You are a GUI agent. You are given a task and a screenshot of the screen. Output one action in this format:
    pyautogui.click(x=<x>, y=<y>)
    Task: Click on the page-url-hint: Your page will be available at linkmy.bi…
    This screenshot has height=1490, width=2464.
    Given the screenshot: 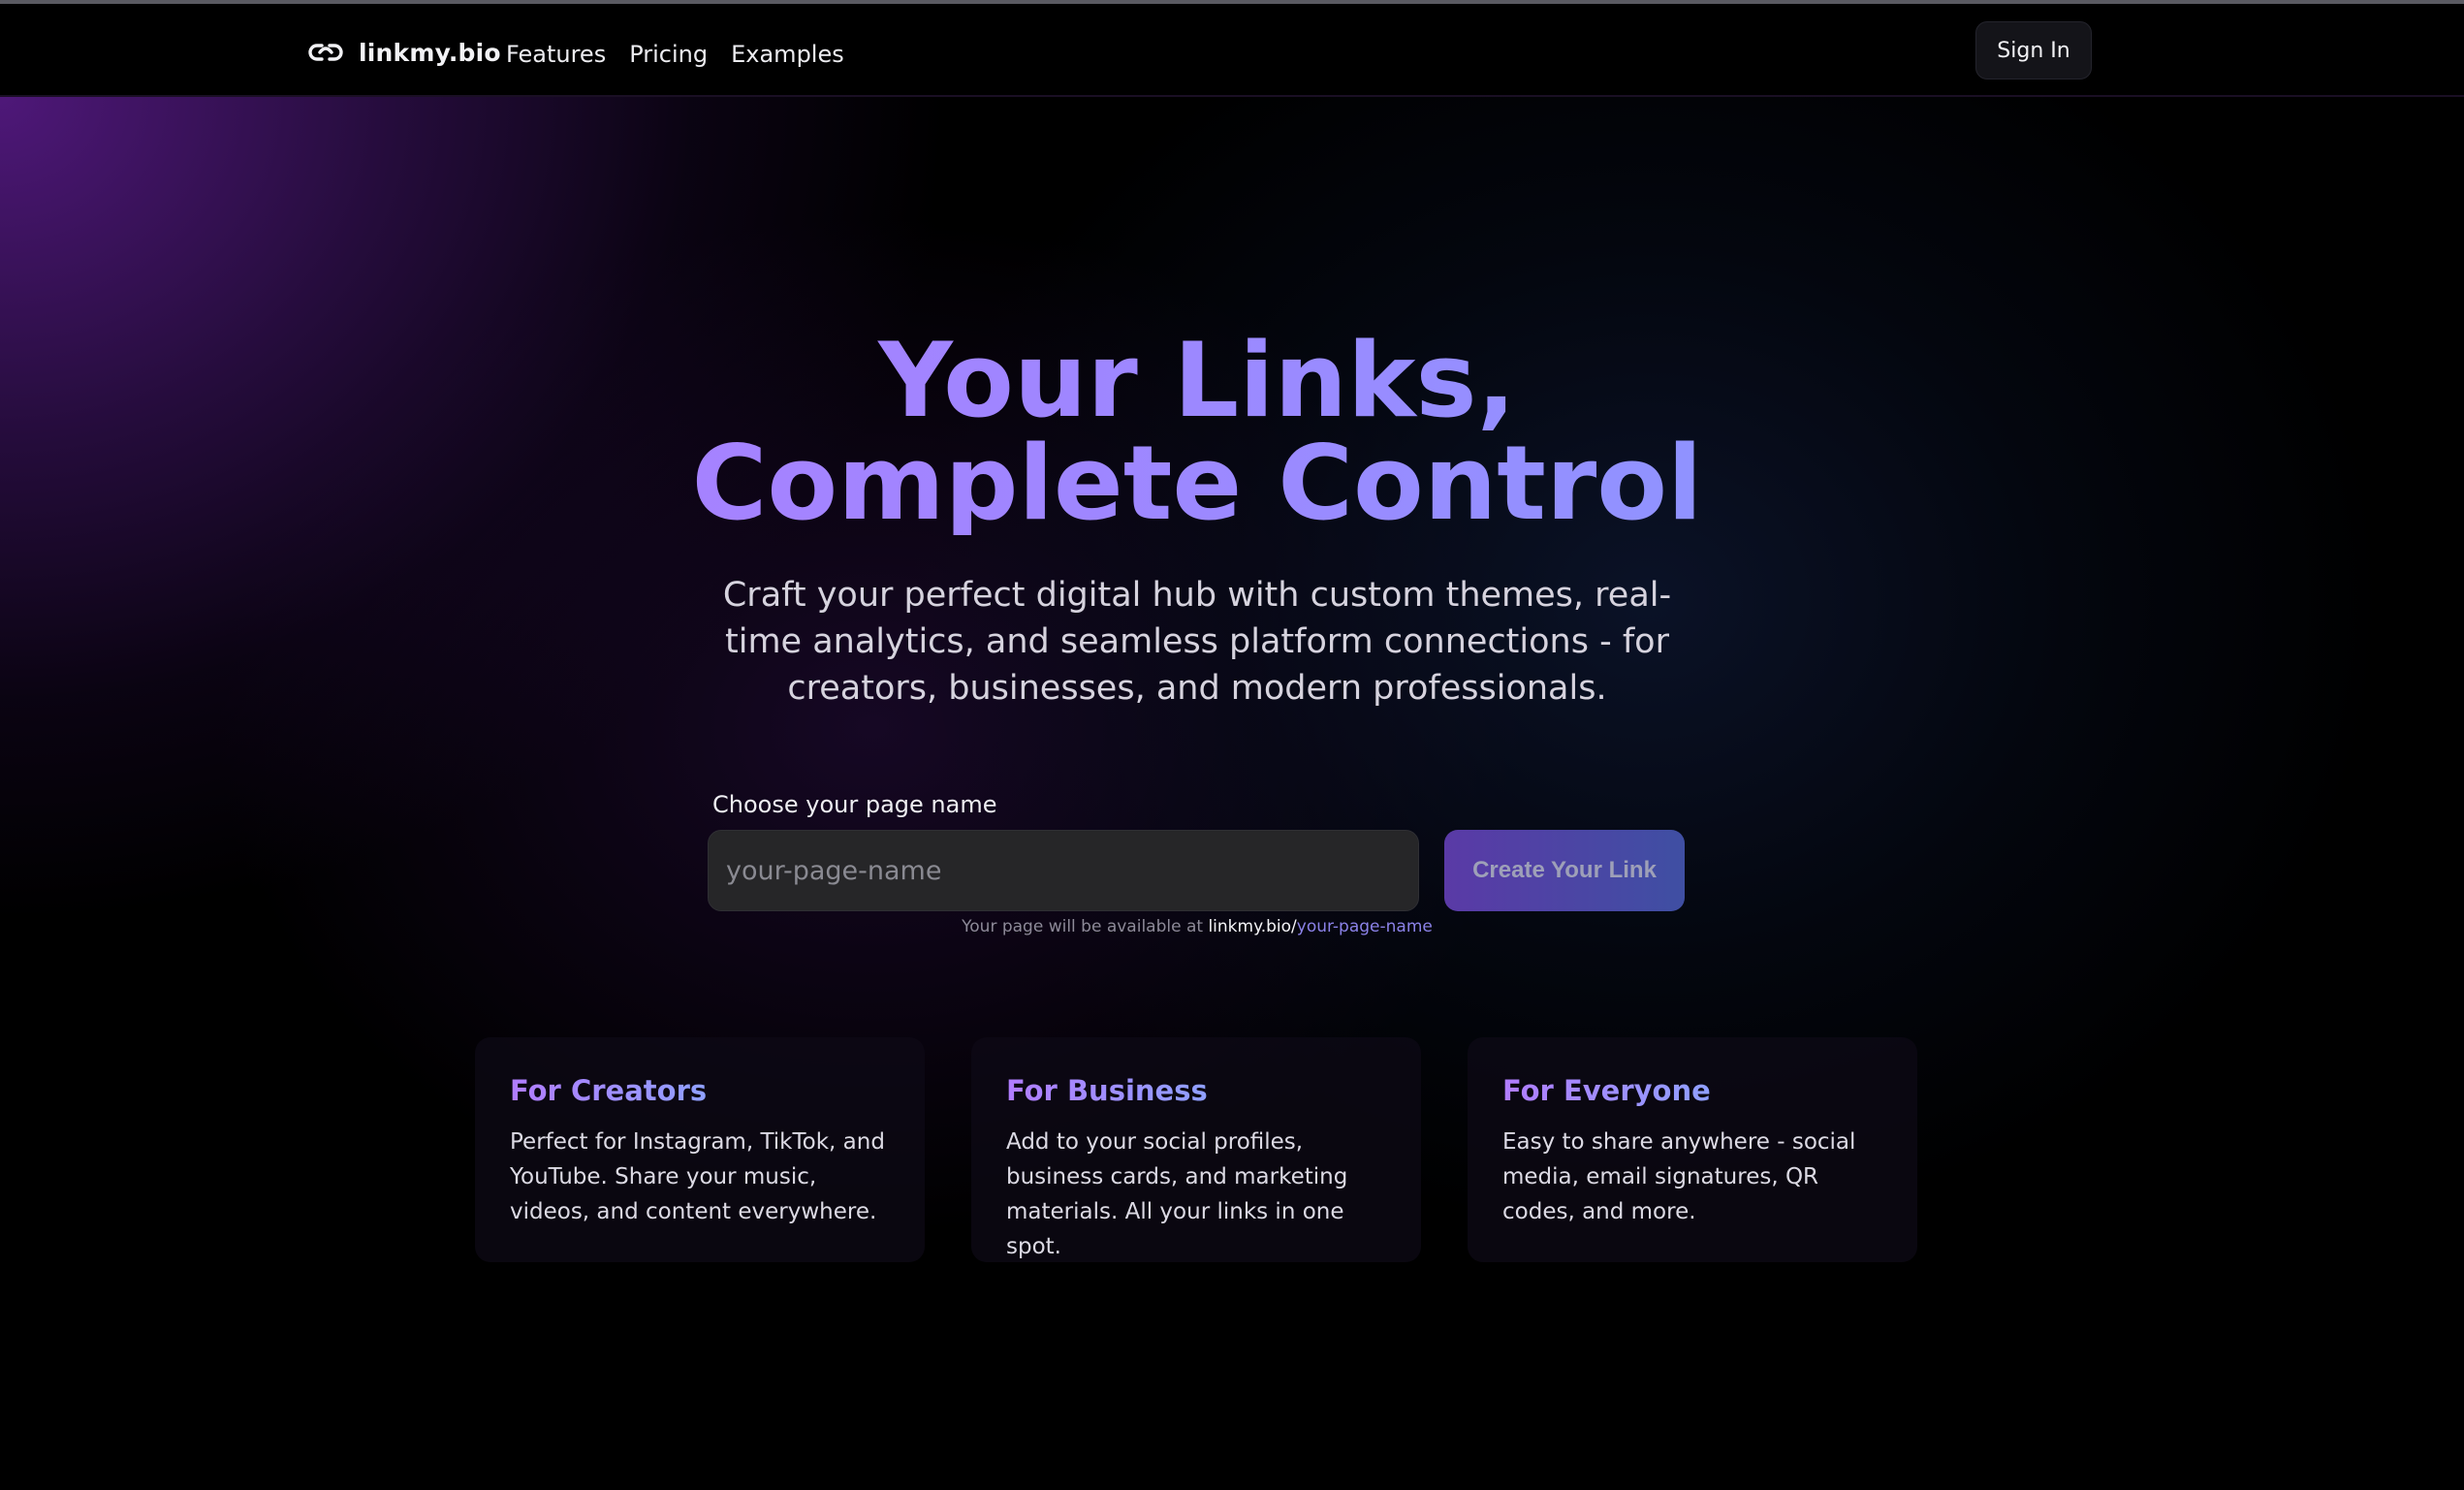 What is the action you would take?
    pyautogui.click(x=1197, y=926)
    